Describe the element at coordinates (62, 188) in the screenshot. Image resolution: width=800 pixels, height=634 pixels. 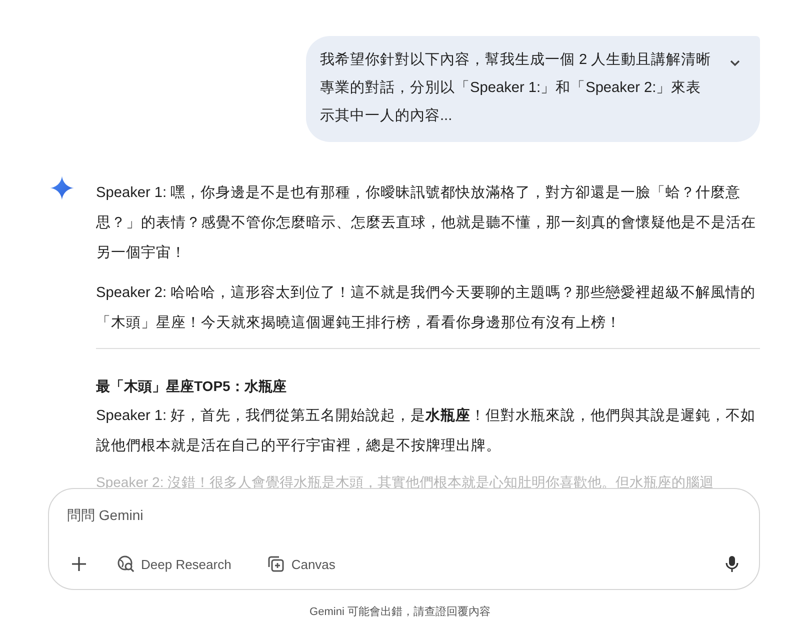
I see `sparkle-icon` at that location.